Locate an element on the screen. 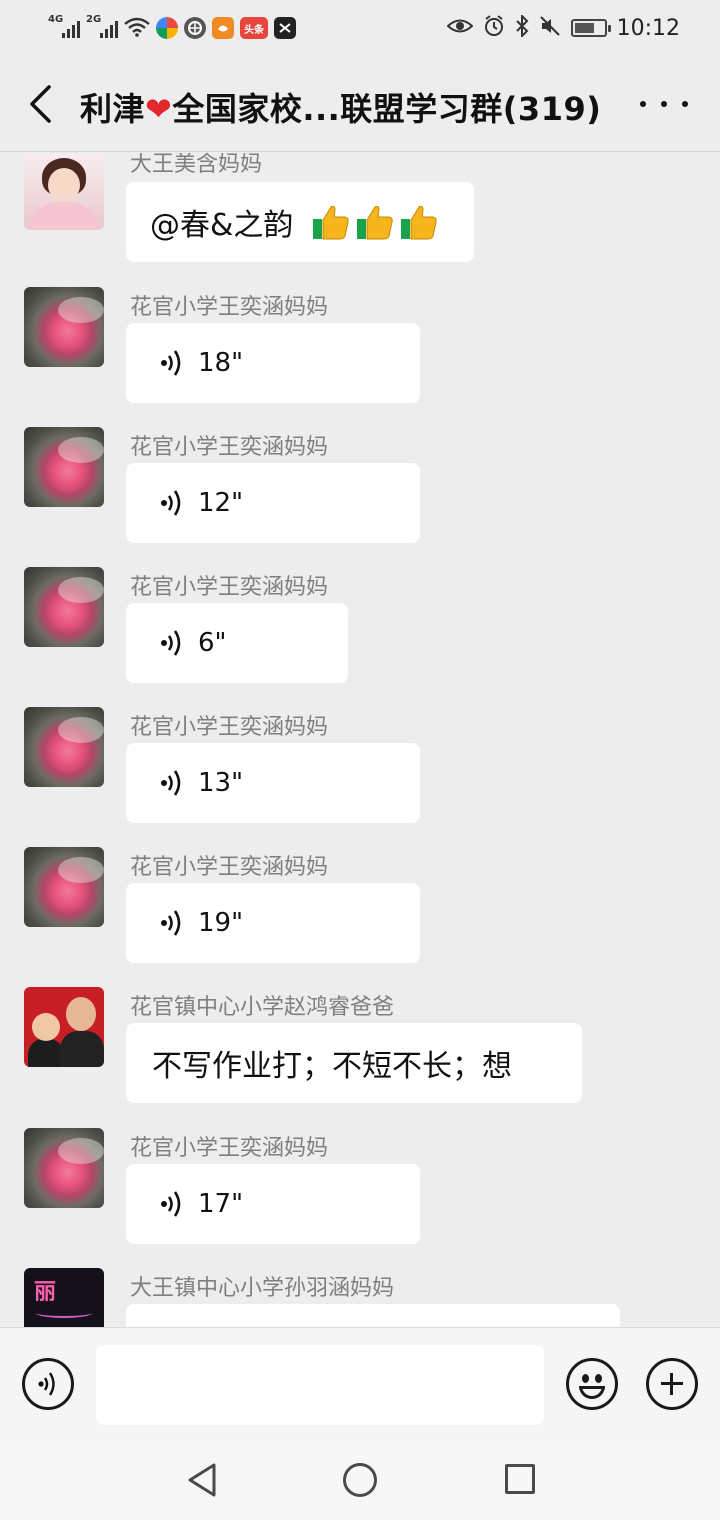  network-type-label: 4G is located at coordinates (56, 19).